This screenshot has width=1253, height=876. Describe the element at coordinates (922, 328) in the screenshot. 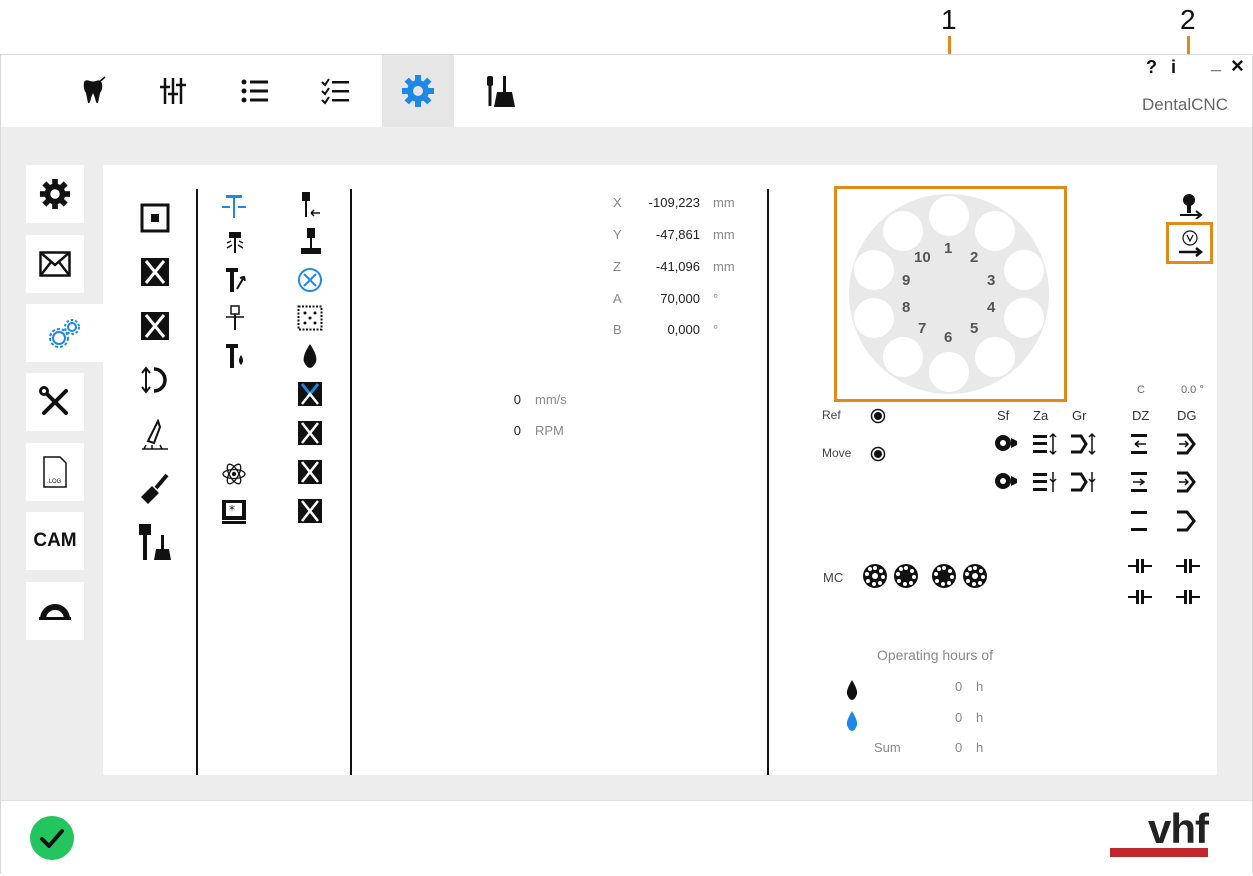

I see `slot-number: 7` at that location.